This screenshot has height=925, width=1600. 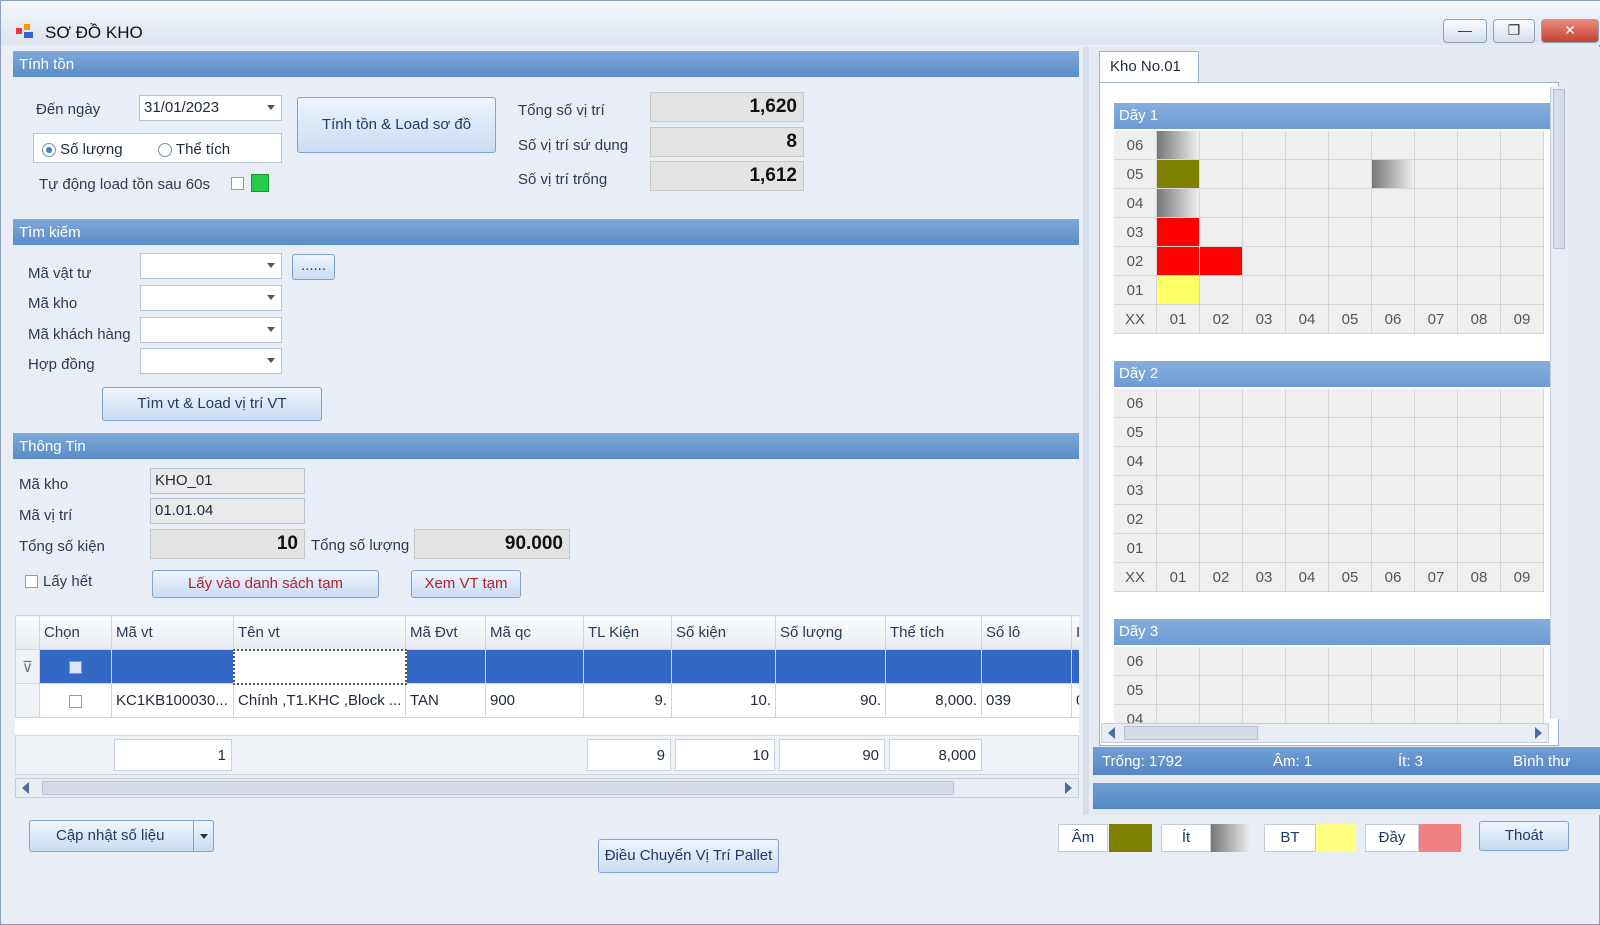 What do you see at coordinates (211, 298) in the screenshot?
I see `ma-kho-select` at bounding box center [211, 298].